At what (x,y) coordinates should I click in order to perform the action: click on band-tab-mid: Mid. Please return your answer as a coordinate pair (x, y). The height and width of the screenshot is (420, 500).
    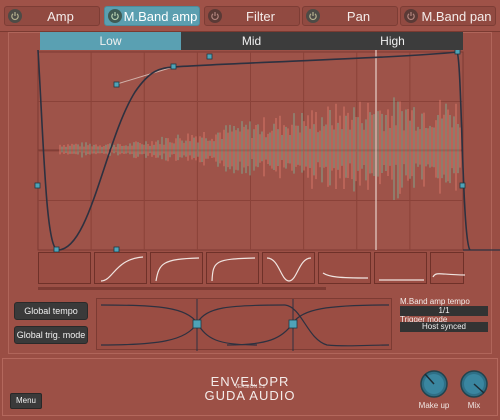
    Looking at the image, I should click on (251, 41).